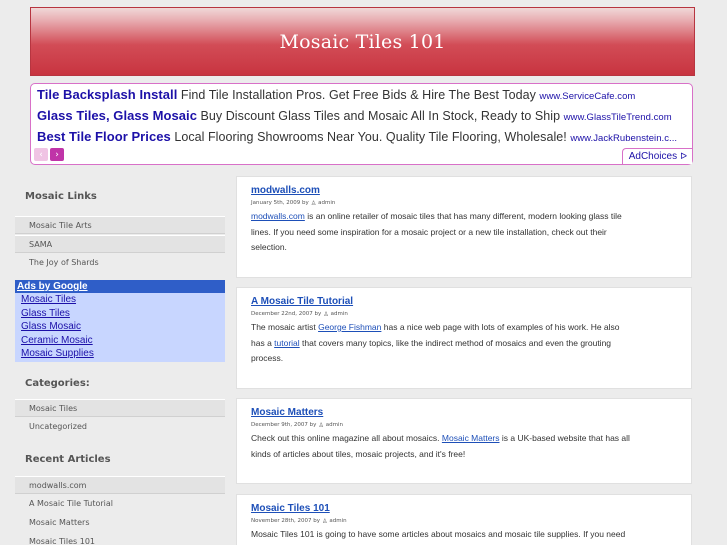 Image resolution: width=727 pixels, height=545 pixels. I want to click on post-title: Mosaic Tiles 101, so click(464, 509).